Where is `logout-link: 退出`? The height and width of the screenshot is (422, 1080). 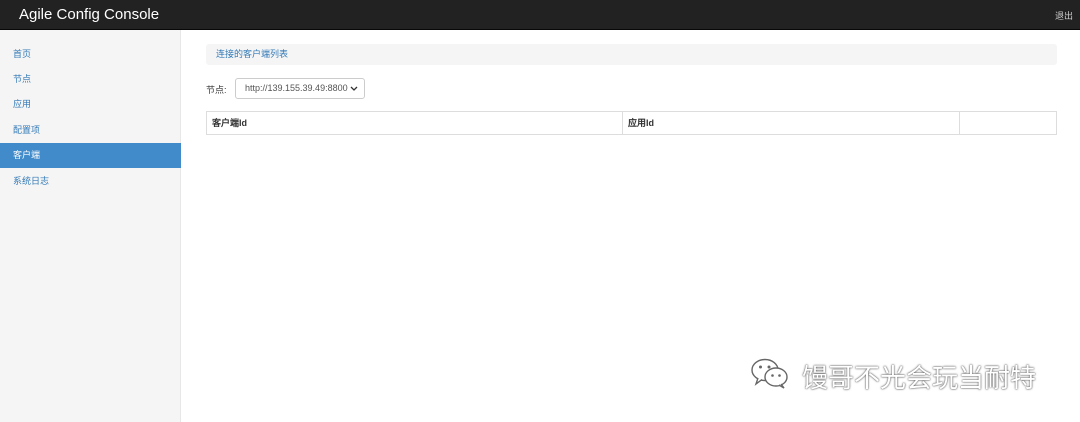 logout-link: 退出 is located at coordinates (1064, 15).